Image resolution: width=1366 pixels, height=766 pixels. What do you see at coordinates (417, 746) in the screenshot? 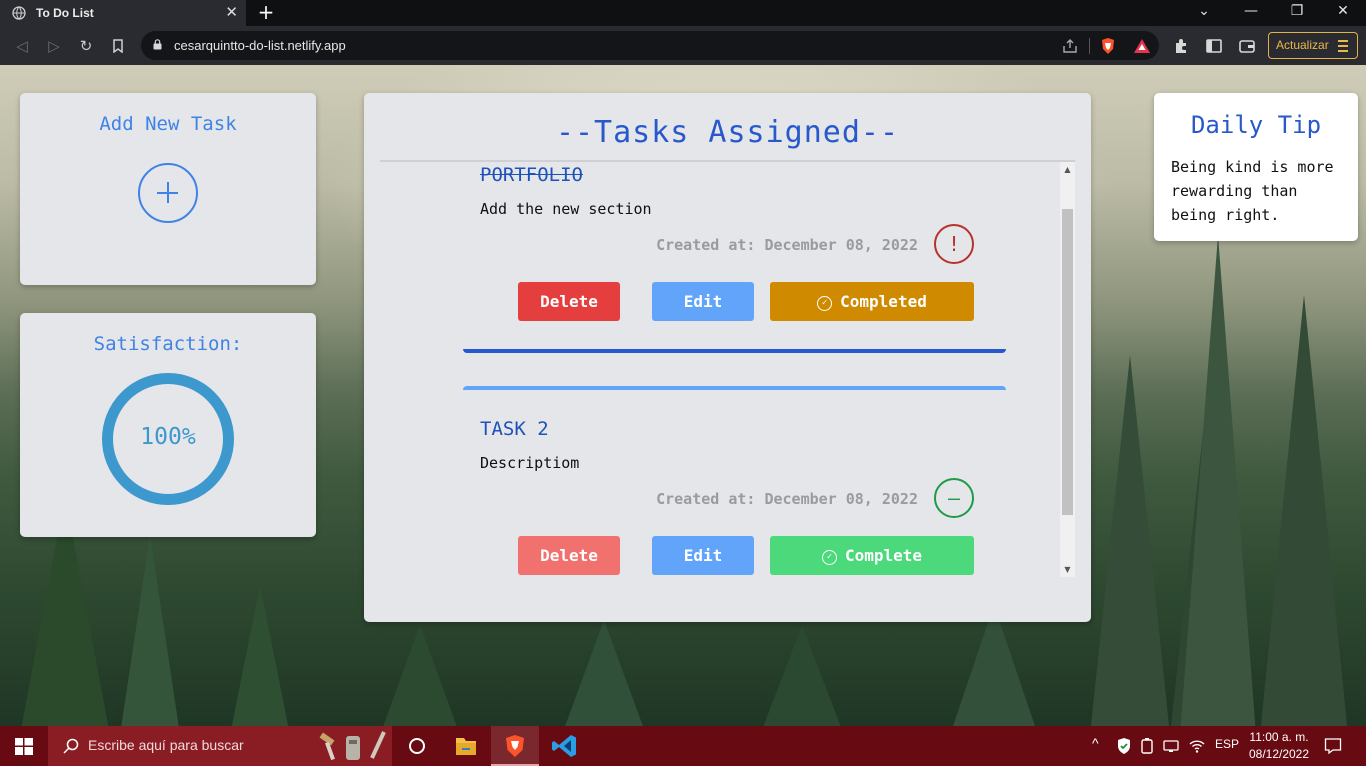
I see `task-view-button` at bounding box center [417, 746].